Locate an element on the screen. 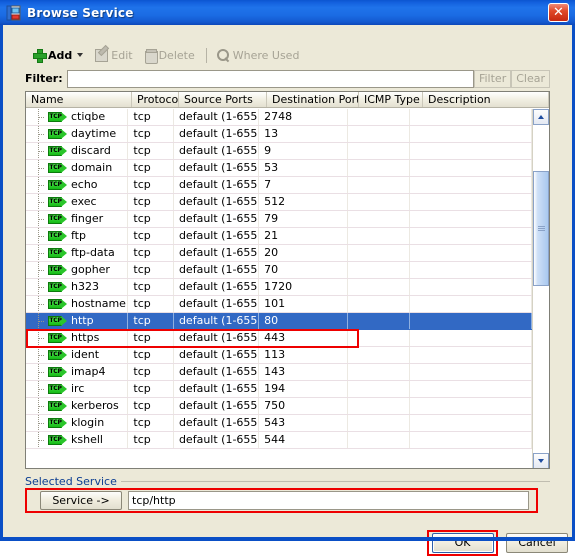 The height and width of the screenshot is (556, 575). table-row: TCP h323 tcpdefault (1-65535)1720 is located at coordinates (279, 287).